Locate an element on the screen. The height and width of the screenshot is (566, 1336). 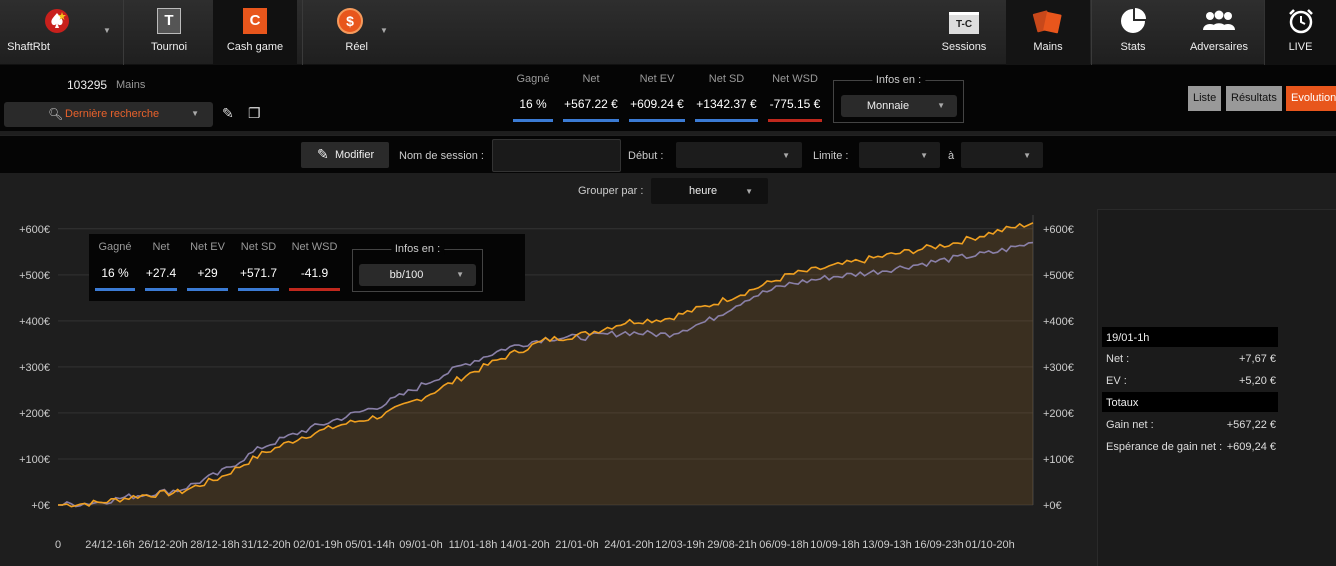
x-tick-label: 06/09-18h is located at coordinates (784, 545).